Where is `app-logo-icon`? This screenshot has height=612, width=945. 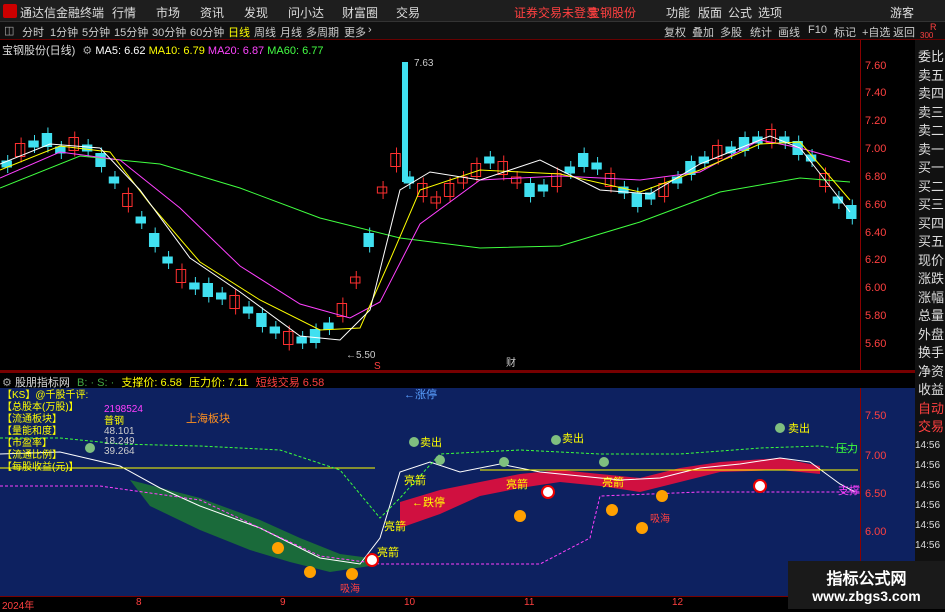
app-logo-icon is located at coordinates (10, 11).